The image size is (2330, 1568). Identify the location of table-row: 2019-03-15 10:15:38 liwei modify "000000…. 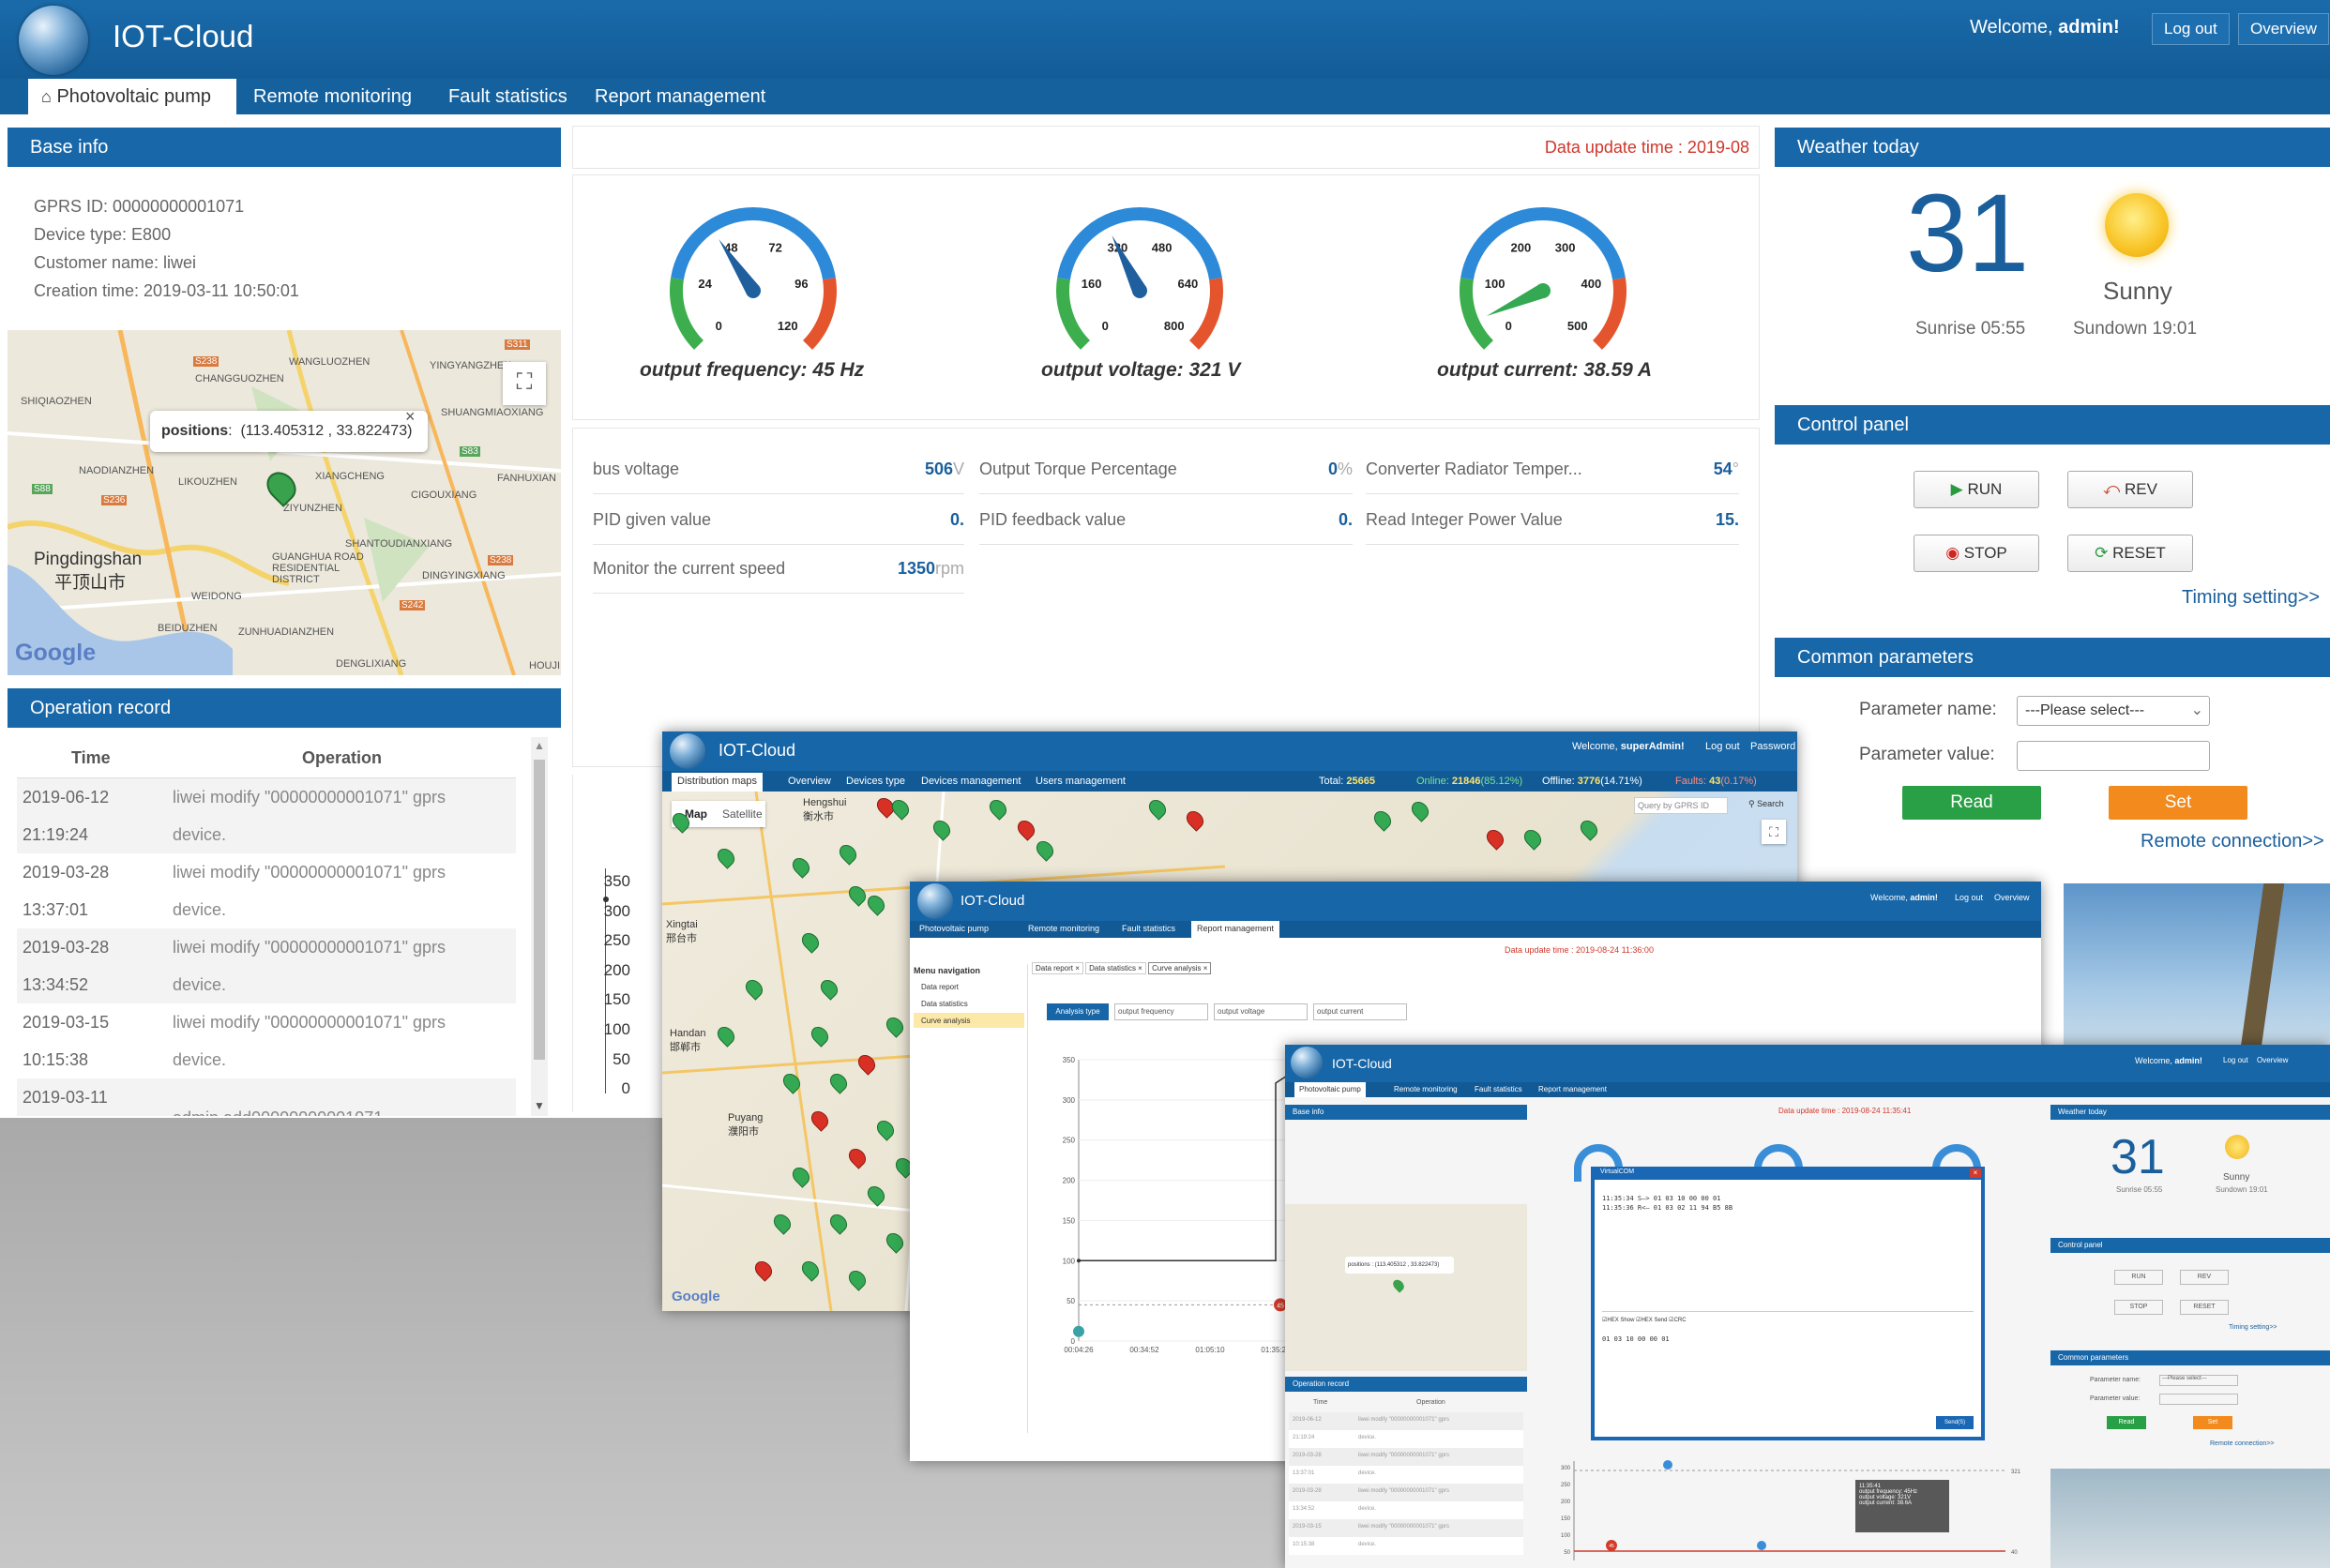
(266, 1040).